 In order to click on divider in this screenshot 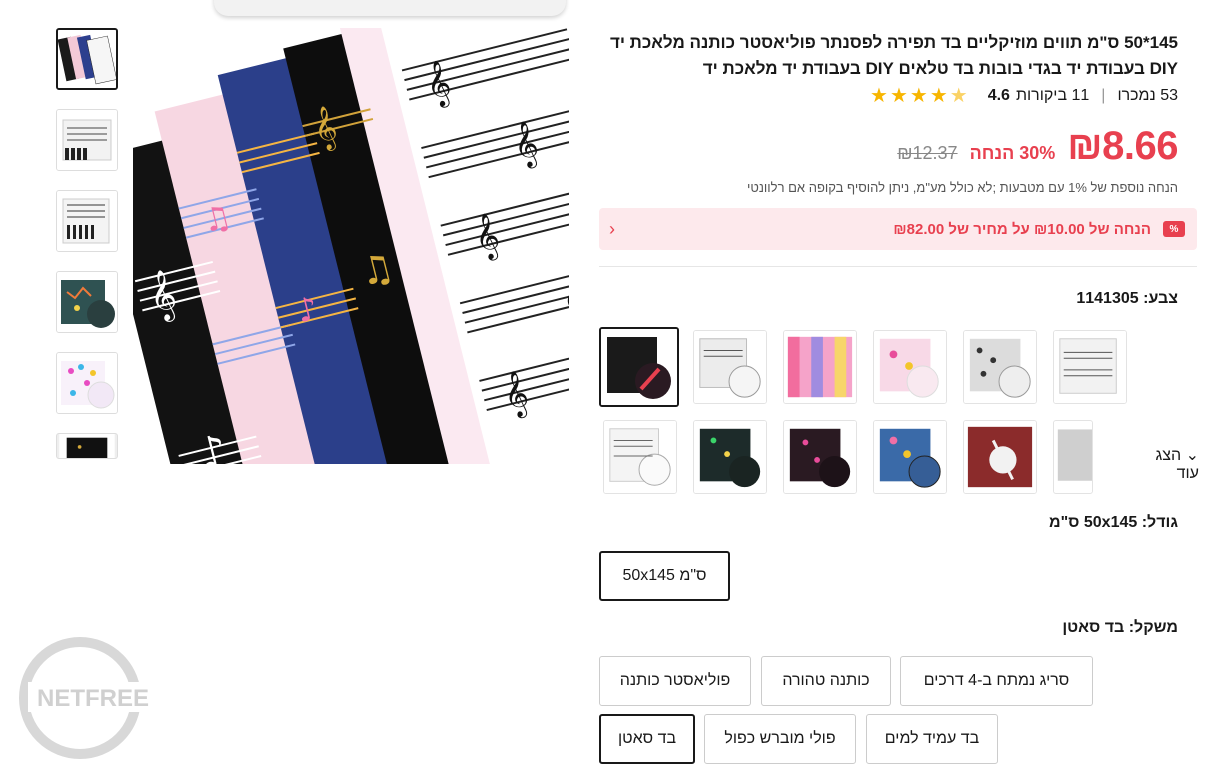, I will do `click(898, 266)`.